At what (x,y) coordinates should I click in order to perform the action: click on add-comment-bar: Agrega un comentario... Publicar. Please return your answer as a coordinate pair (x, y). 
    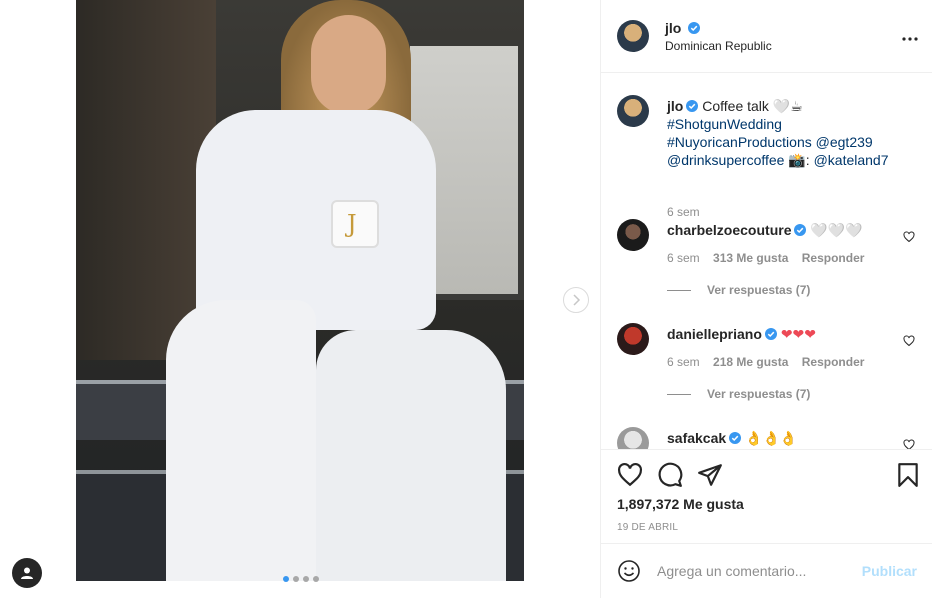
    Looking at the image, I should click on (766, 570).